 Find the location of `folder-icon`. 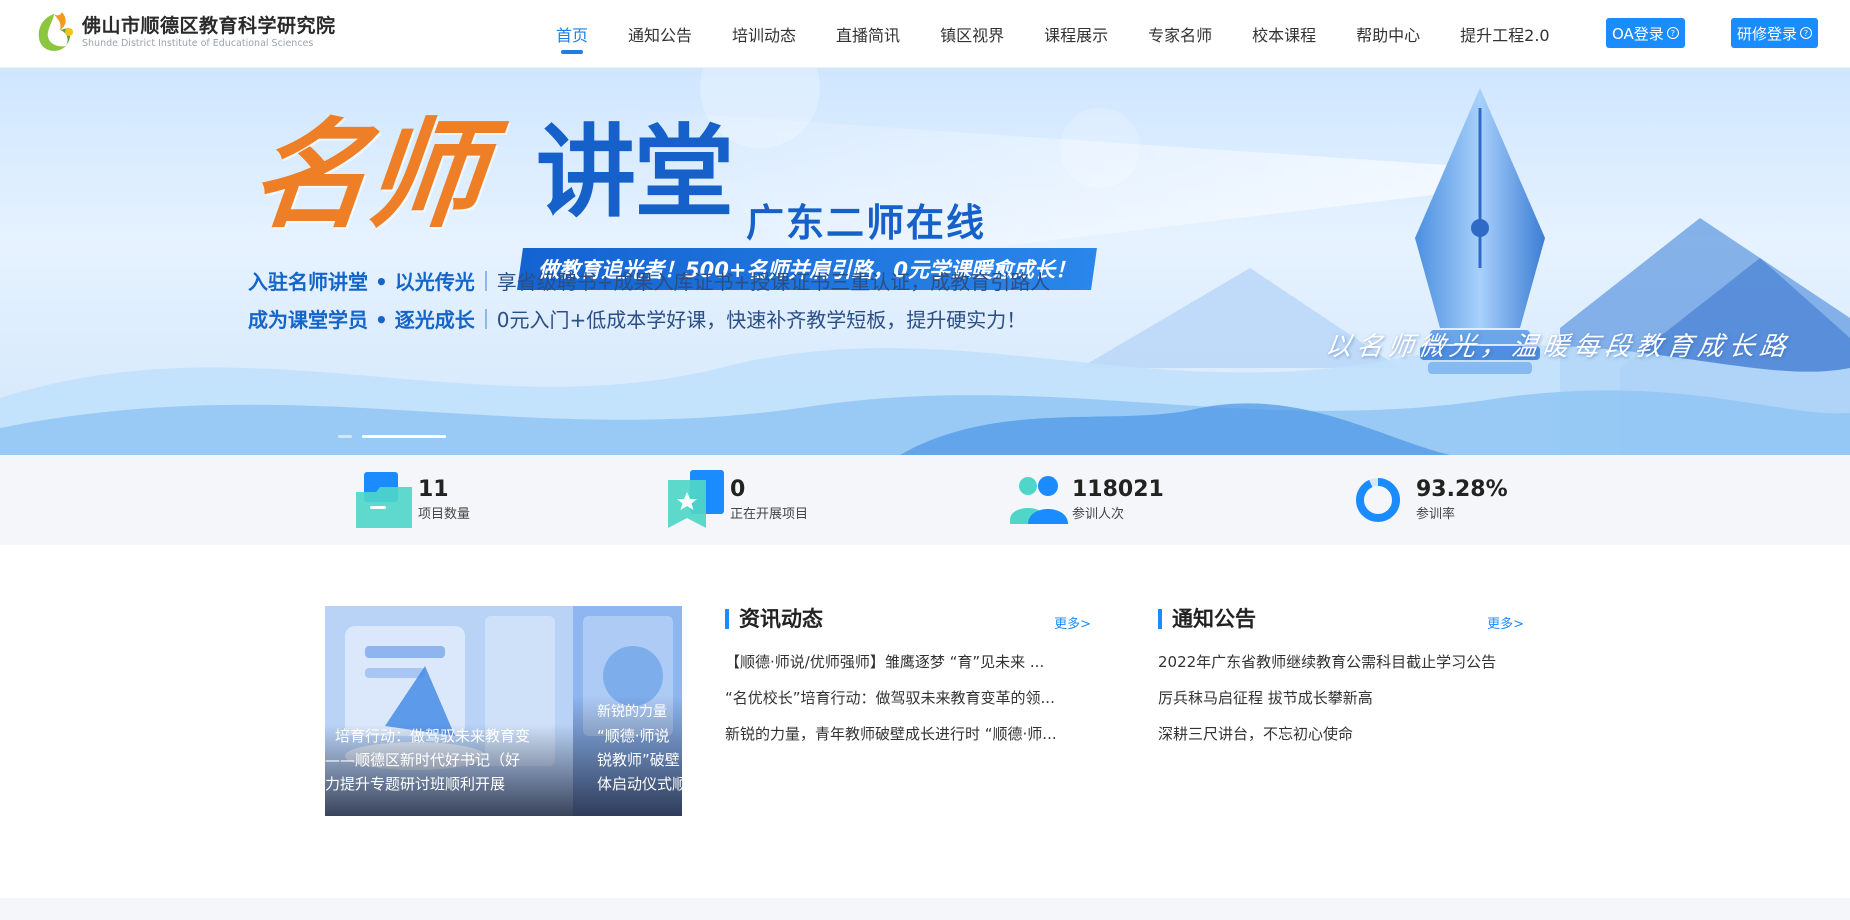

folder-icon is located at coordinates (384, 500).